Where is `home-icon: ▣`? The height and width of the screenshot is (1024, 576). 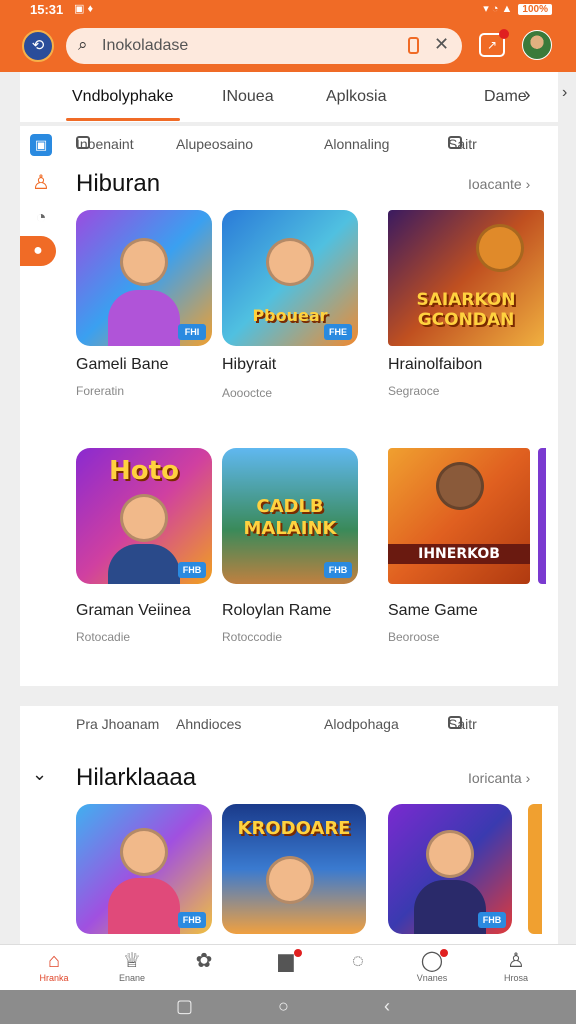
home-icon: ▣ is located at coordinates (41, 145).